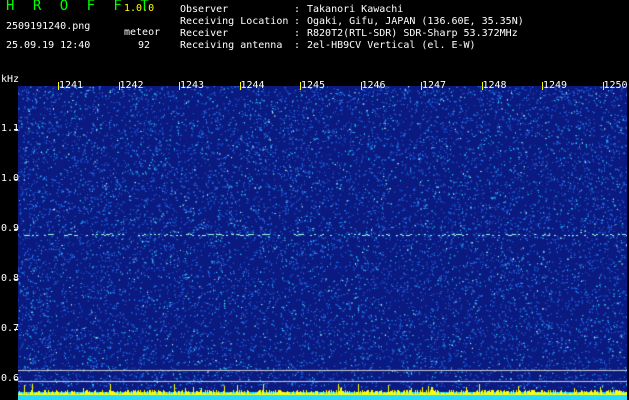 This screenshot has height=400, width=629. I want to click on time-tick-label: 1250, so click(615, 85).